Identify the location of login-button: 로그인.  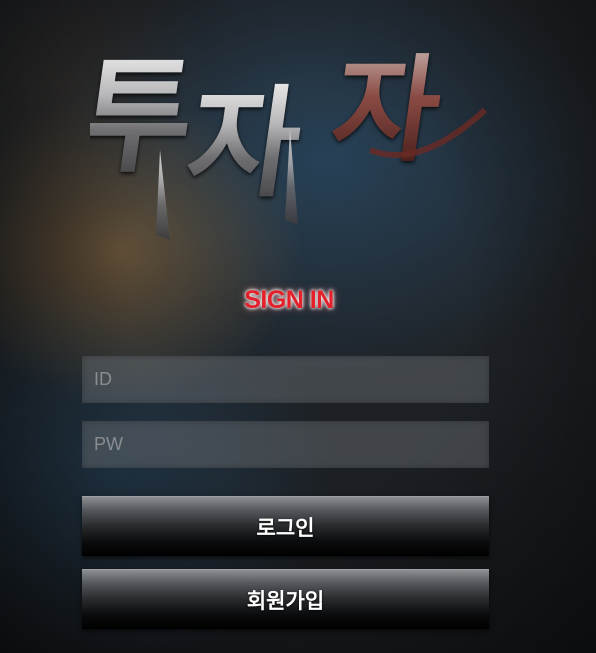
(285, 526).